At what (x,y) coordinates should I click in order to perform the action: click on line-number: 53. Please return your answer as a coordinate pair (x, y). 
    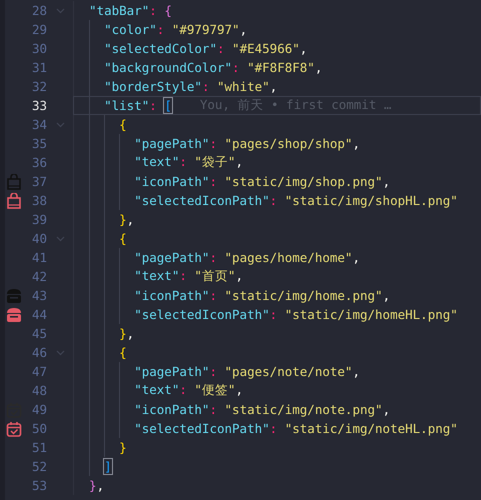
    Looking at the image, I should click on (38, 485).